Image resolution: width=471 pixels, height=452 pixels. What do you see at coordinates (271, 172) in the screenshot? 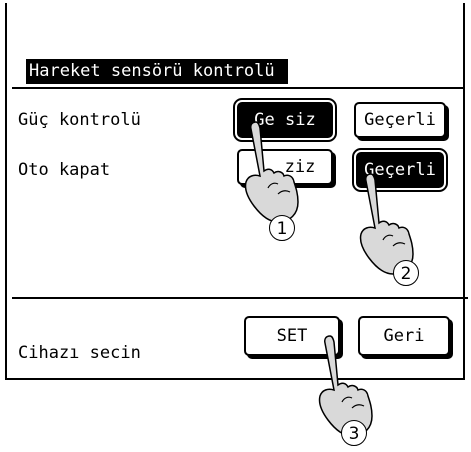
I see `pointing-hand-icon` at bounding box center [271, 172].